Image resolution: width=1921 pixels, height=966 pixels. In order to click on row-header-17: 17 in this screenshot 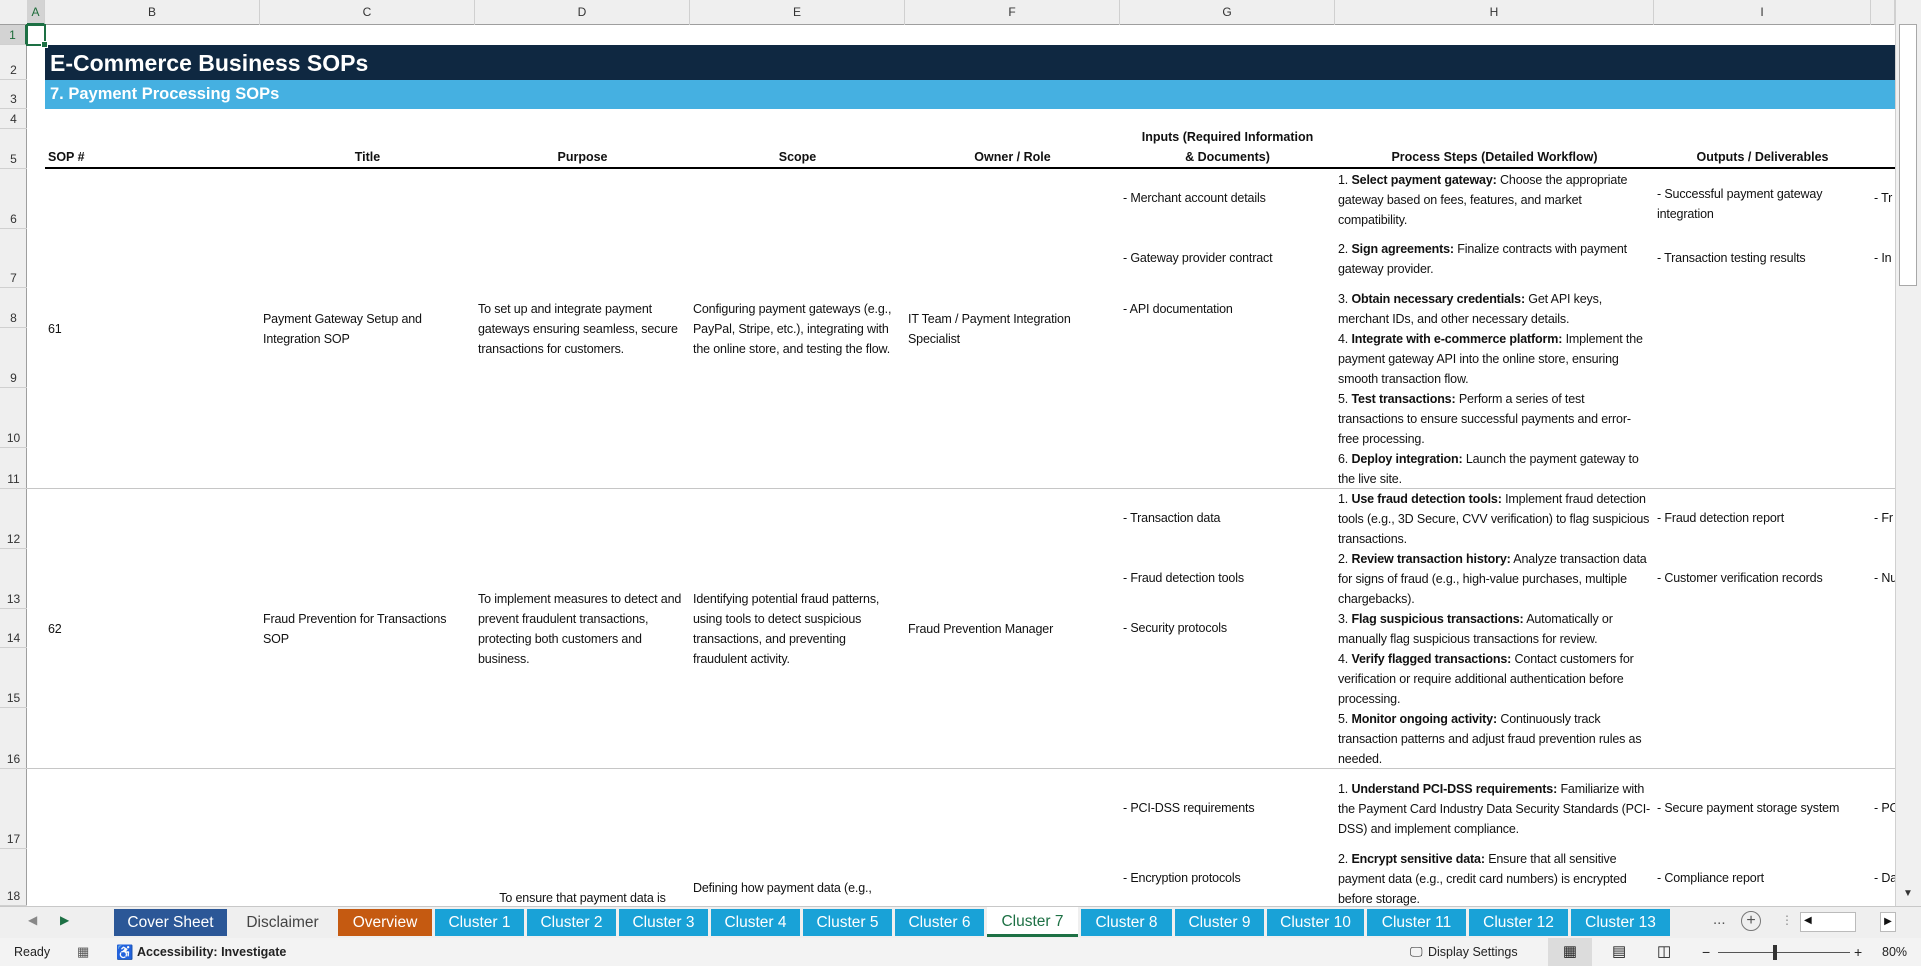, I will do `click(13, 809)`.